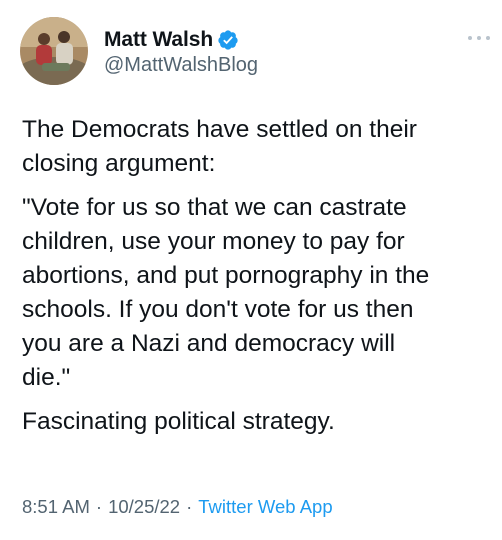 This screenshot has width=502, height=540. I want to click on tweet-paragraph: Fascinating political strategy., so click(178, 421).